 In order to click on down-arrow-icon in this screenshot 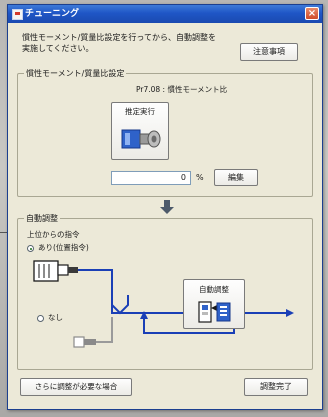, I will do `click(167, 207)`.